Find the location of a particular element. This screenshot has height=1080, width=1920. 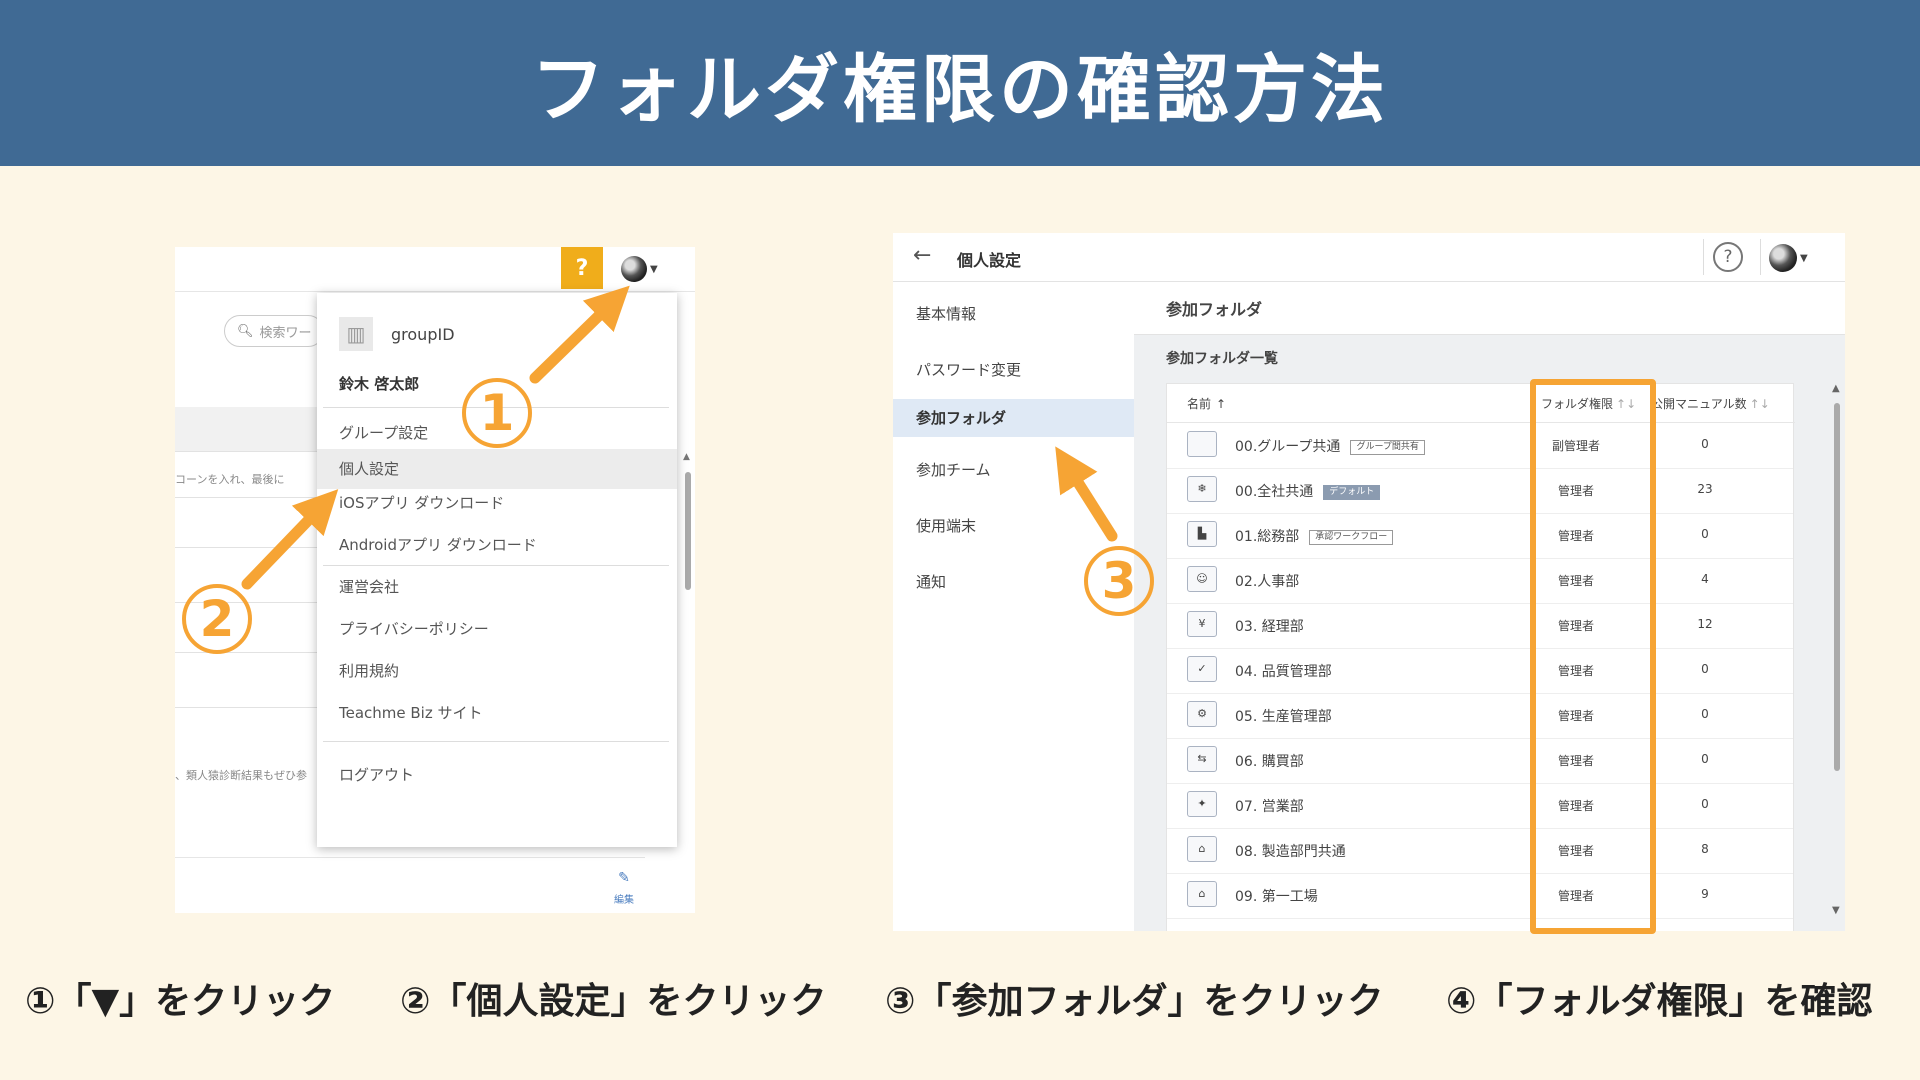

table-row: ▙ 01.総務部 承認ワークフロー 管理者 0 is located at coordinates (1480, 536).